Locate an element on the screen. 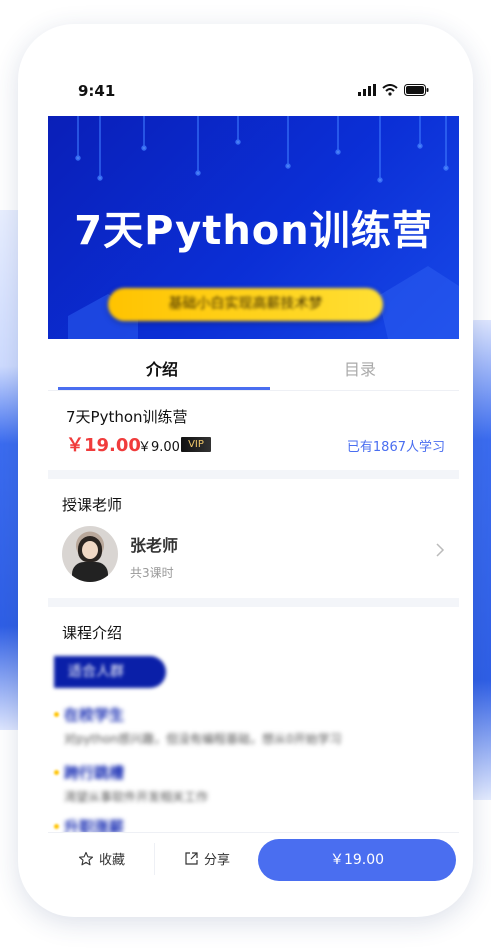 The image size is (491, 949). tab-catalog: 目录 is located at coordinates (360, 368).